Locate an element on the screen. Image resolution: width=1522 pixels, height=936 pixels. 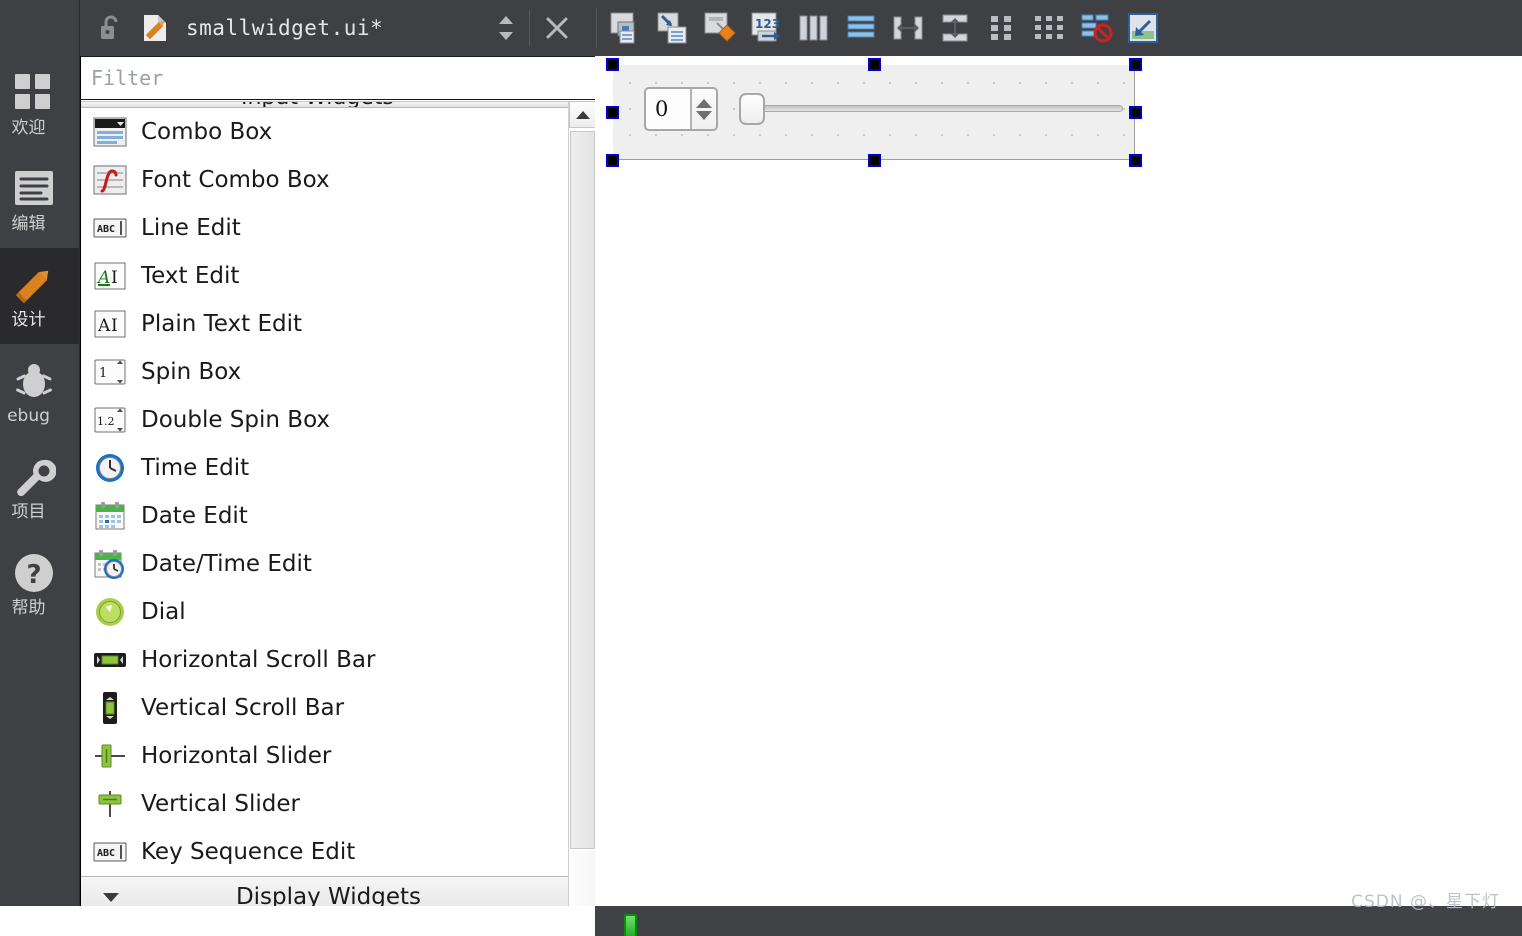
double-spin-box-icon: 1.2 is located at coordinates (110, 420).